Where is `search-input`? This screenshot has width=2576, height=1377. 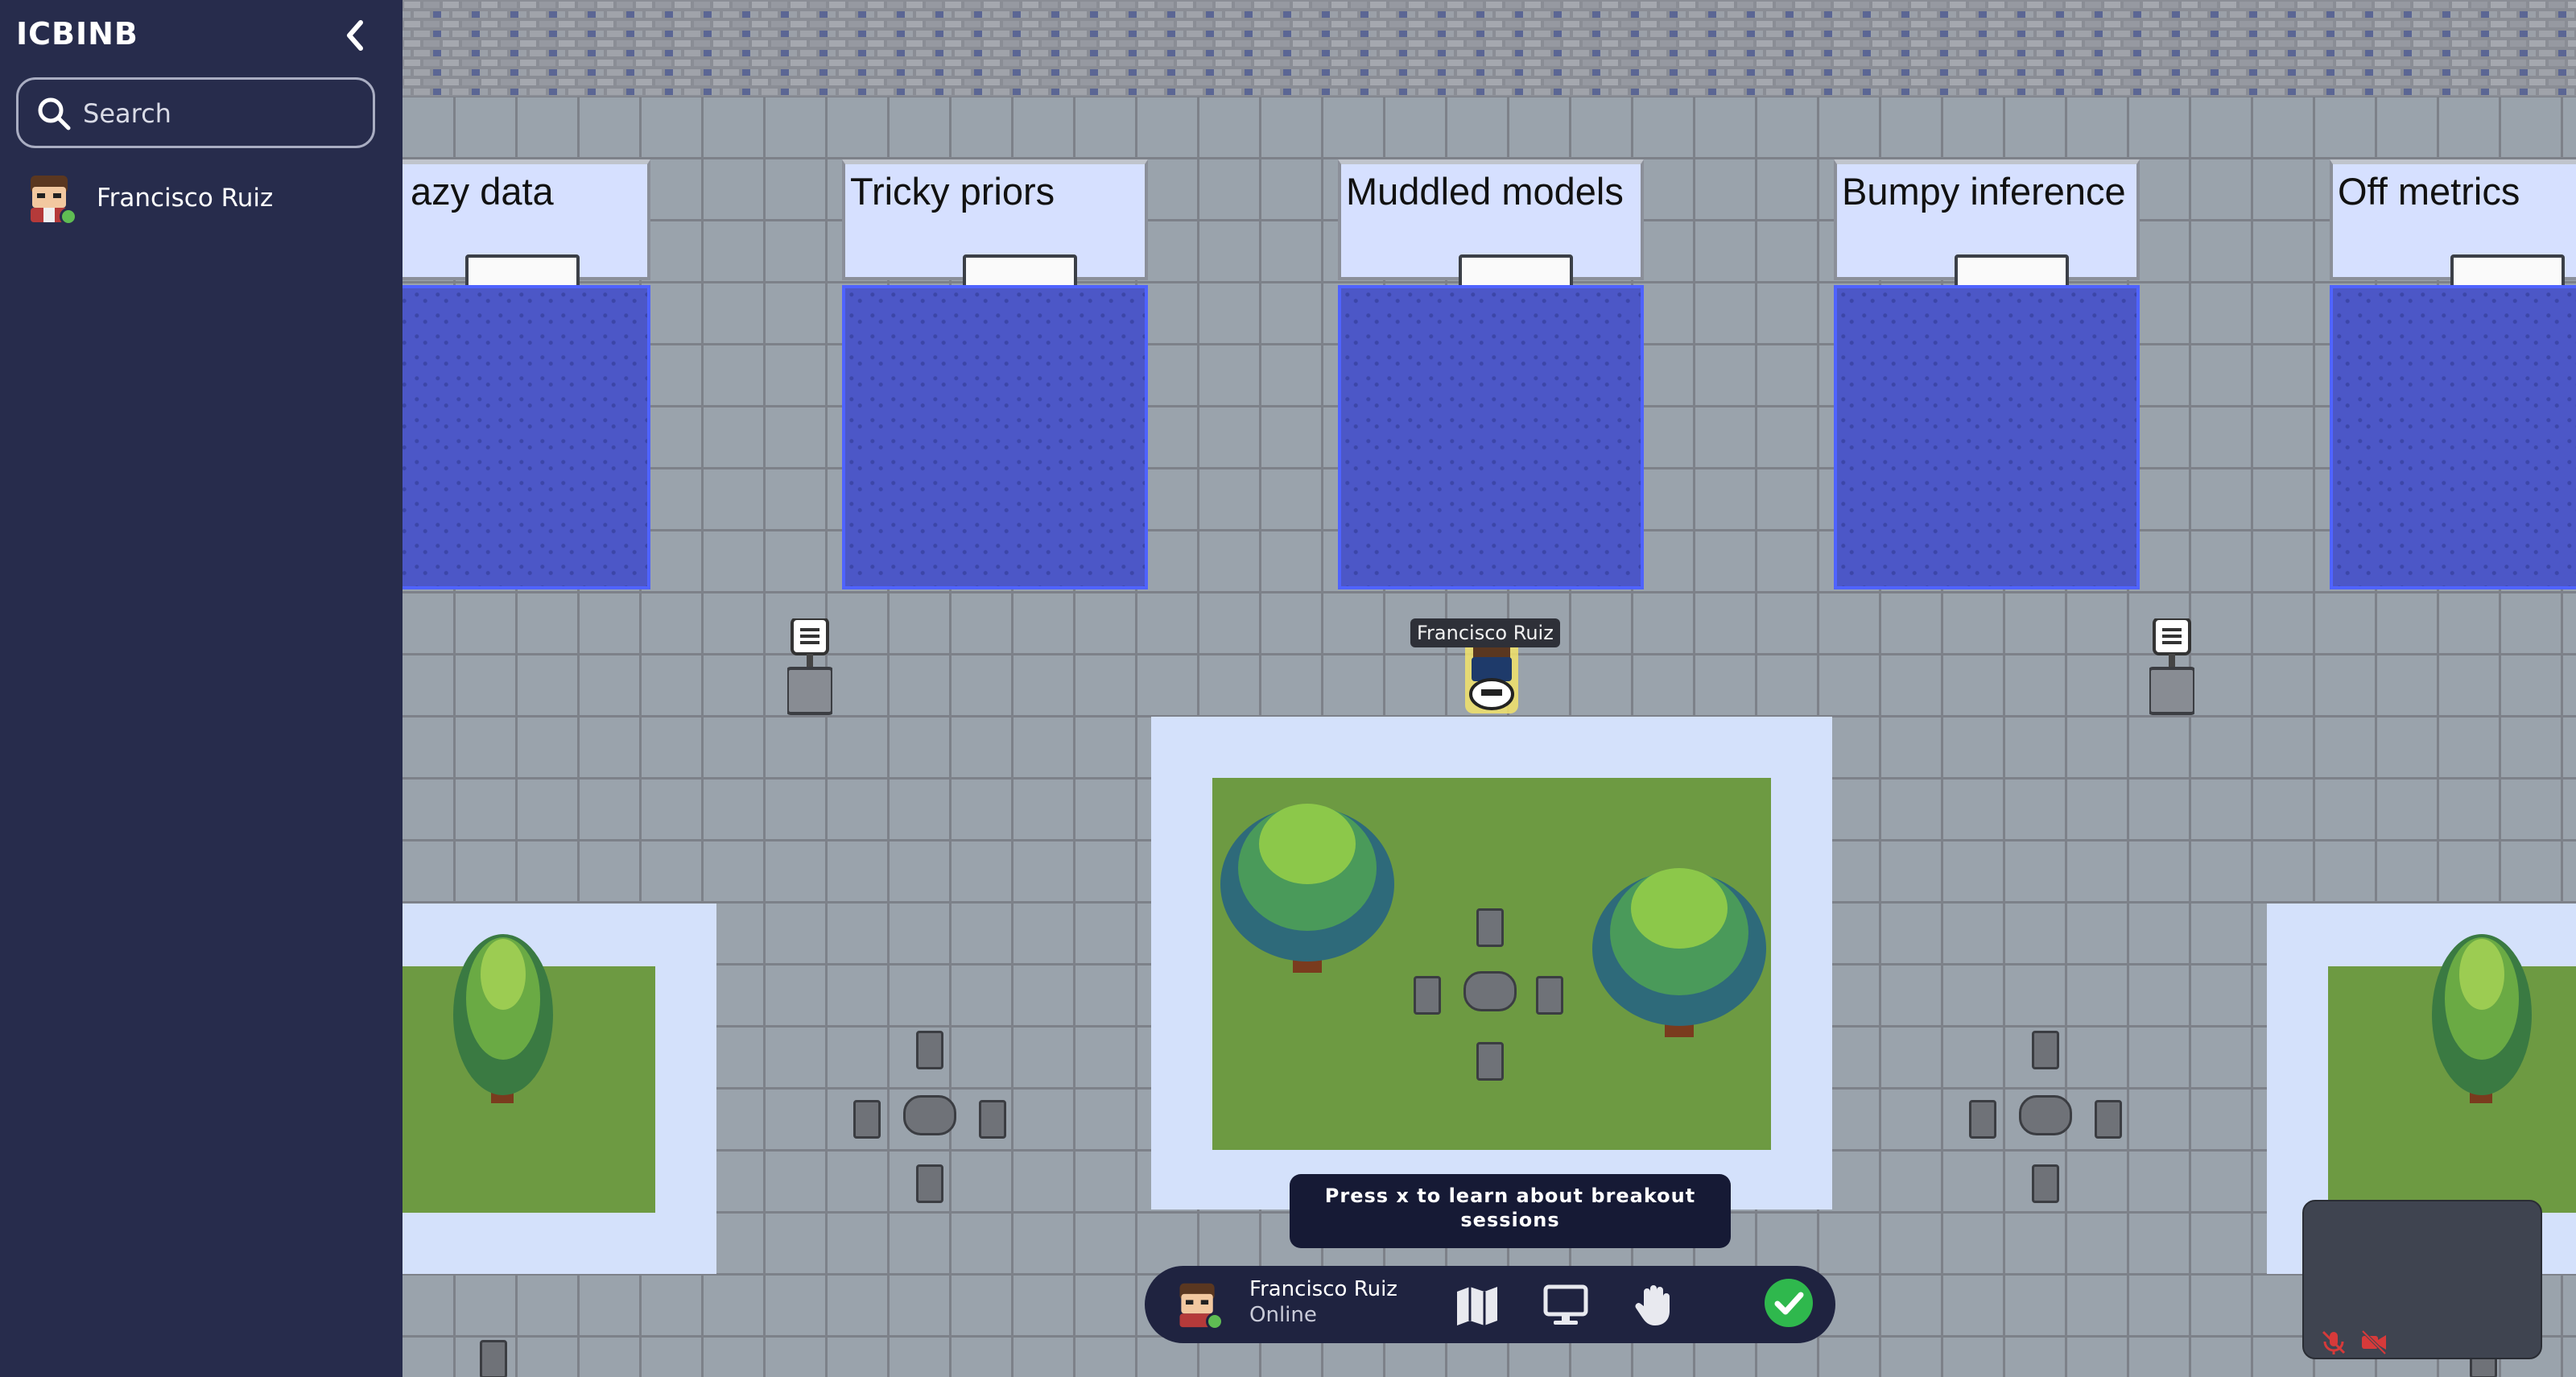 search-input is located at coordinates (220, 113).